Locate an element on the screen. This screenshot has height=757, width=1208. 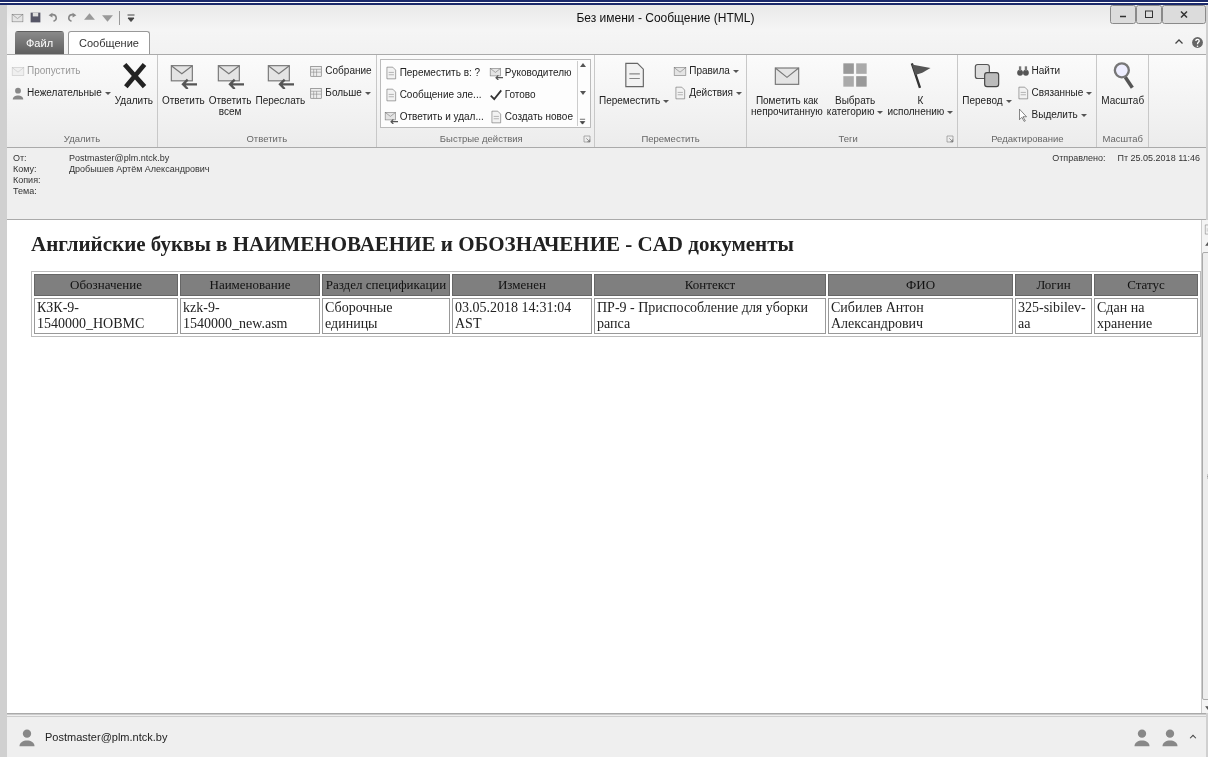
ribbon-button: Руководителю is located at coordinates (530, 72).